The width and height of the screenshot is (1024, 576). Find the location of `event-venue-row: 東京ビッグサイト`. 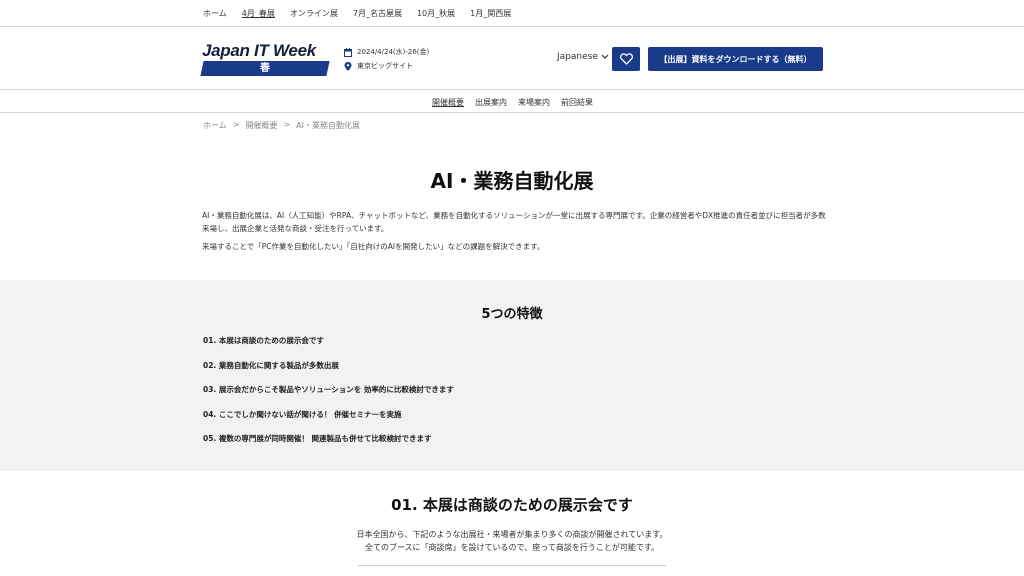

event-venue-row: 東京ビッグサイト is located at coordinates (386, 66).